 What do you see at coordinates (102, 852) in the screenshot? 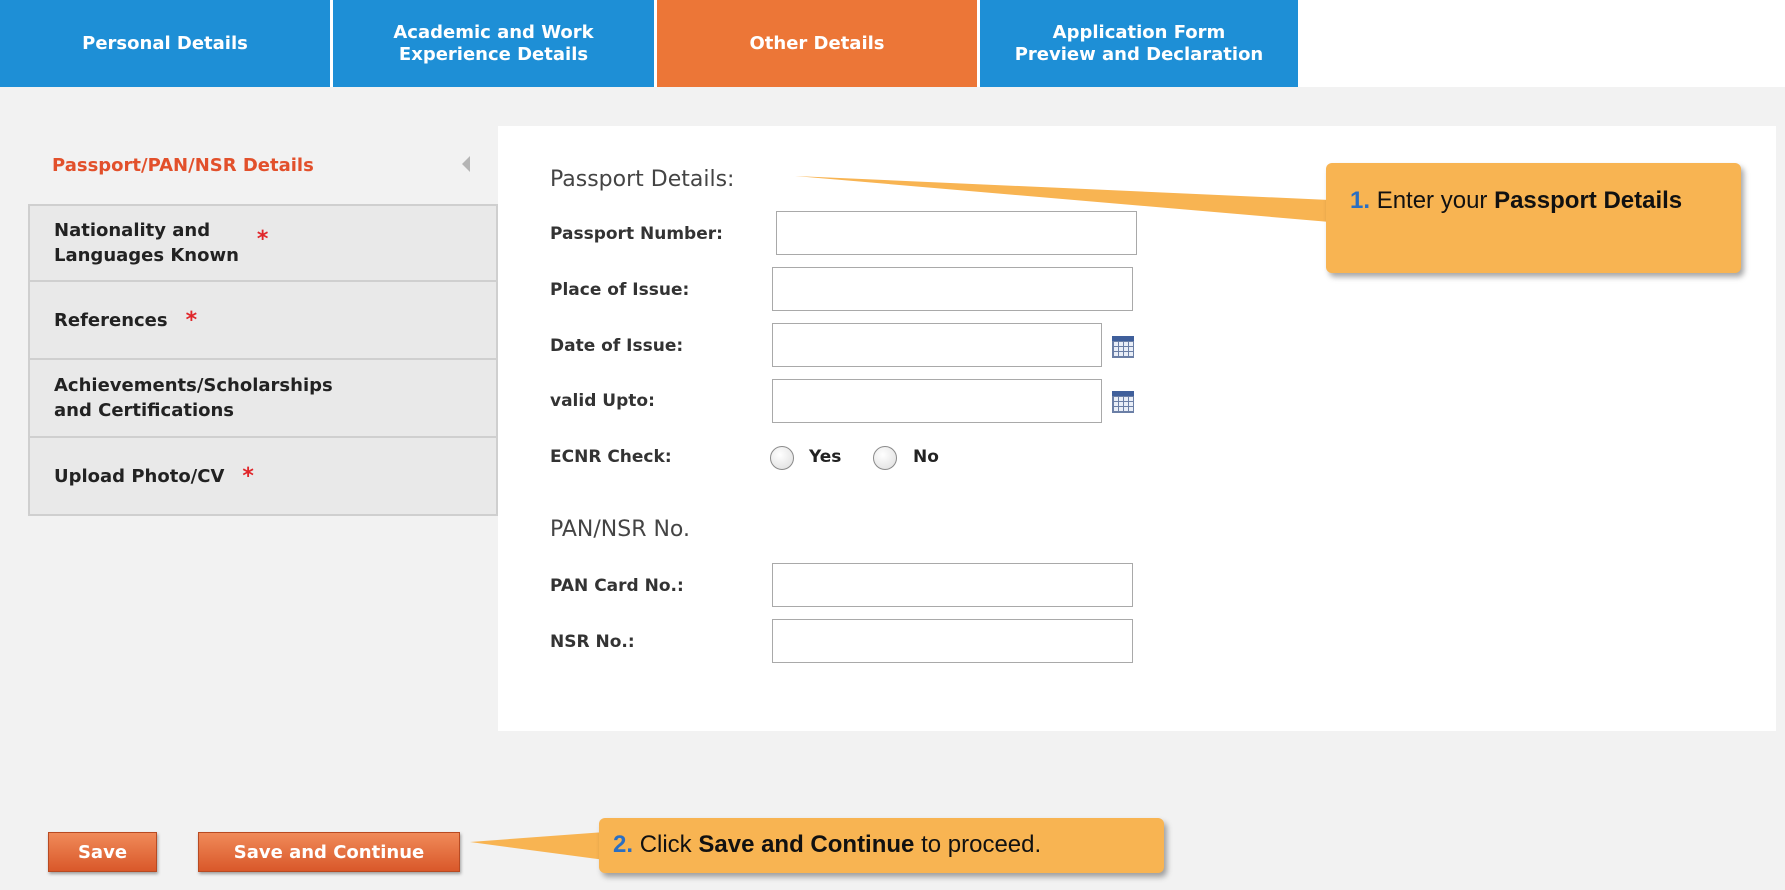
I see `save-button: Save` at bounding box center [102, 852].